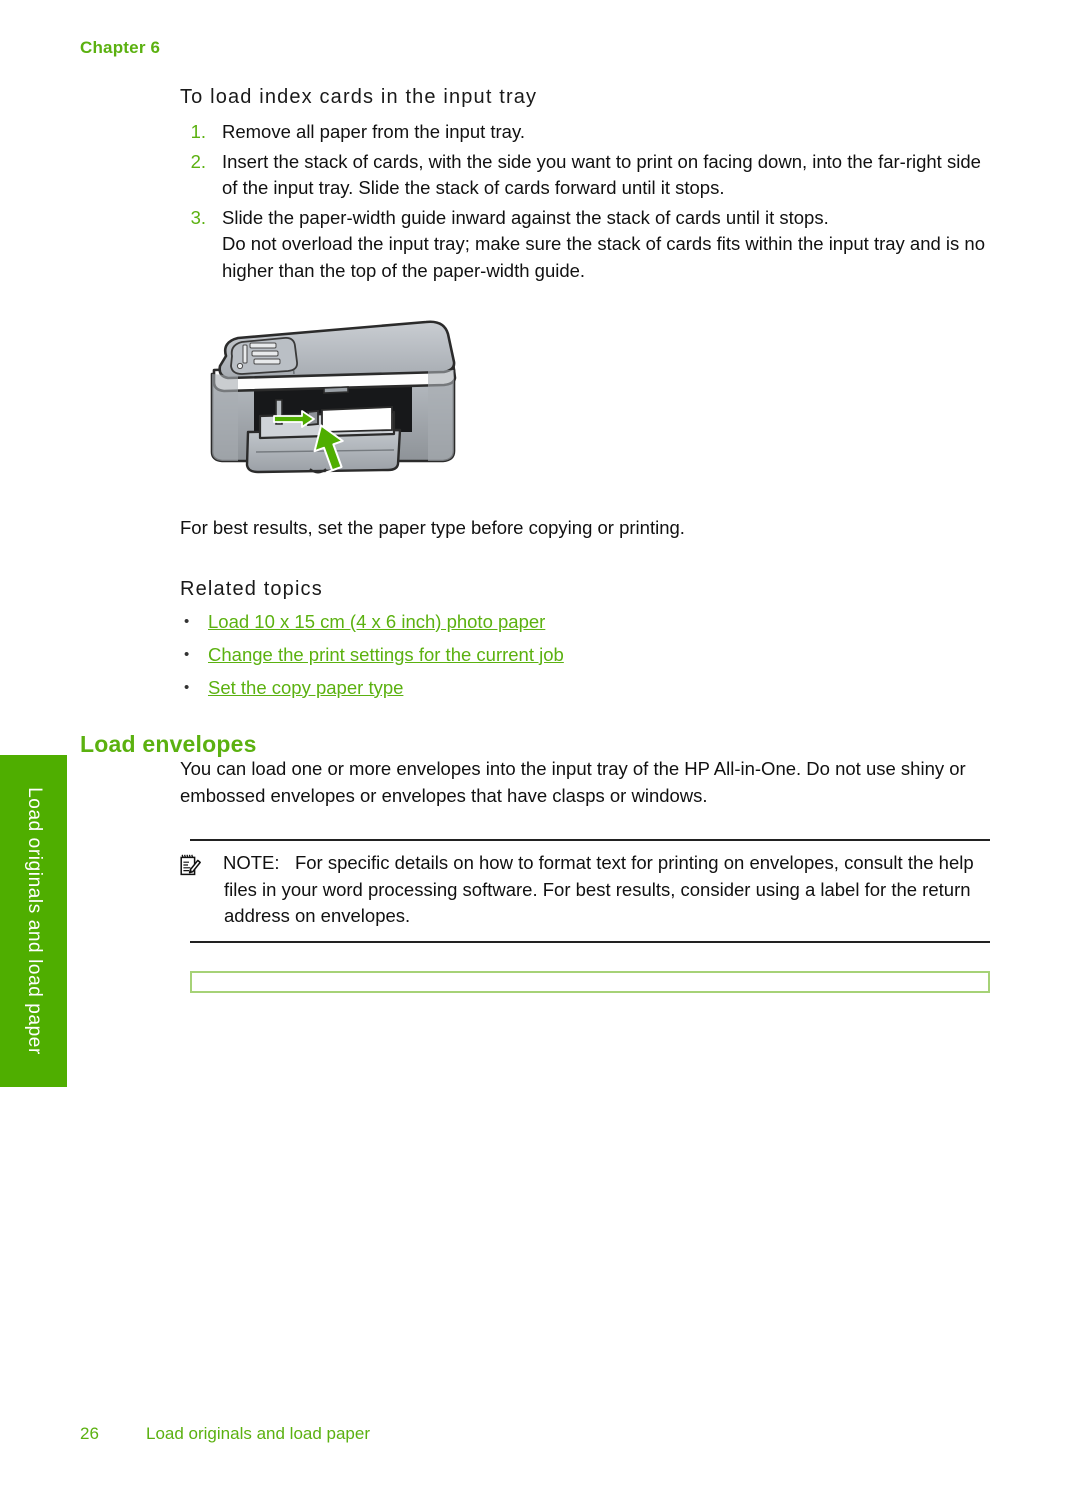 The image size is (1080, 1495). Describe the element at coordinates (251, 588) in the screenshot. I see `related-topics-heading: Related topics` at that location.